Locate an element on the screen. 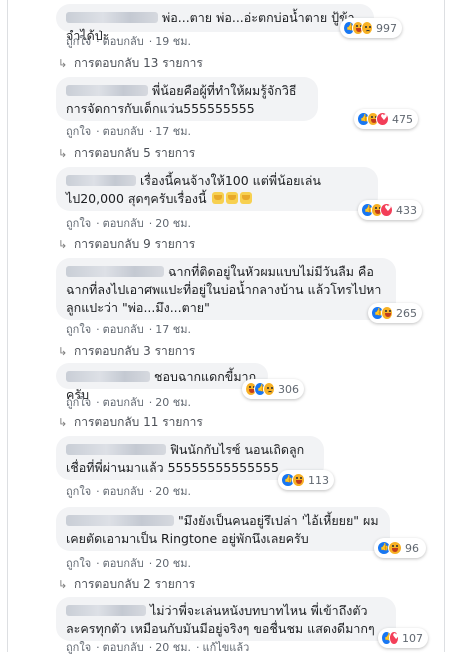 The width and height of the screenshot is (452, 656). reaction-summary: 107 is located at coordinates (403, 638).